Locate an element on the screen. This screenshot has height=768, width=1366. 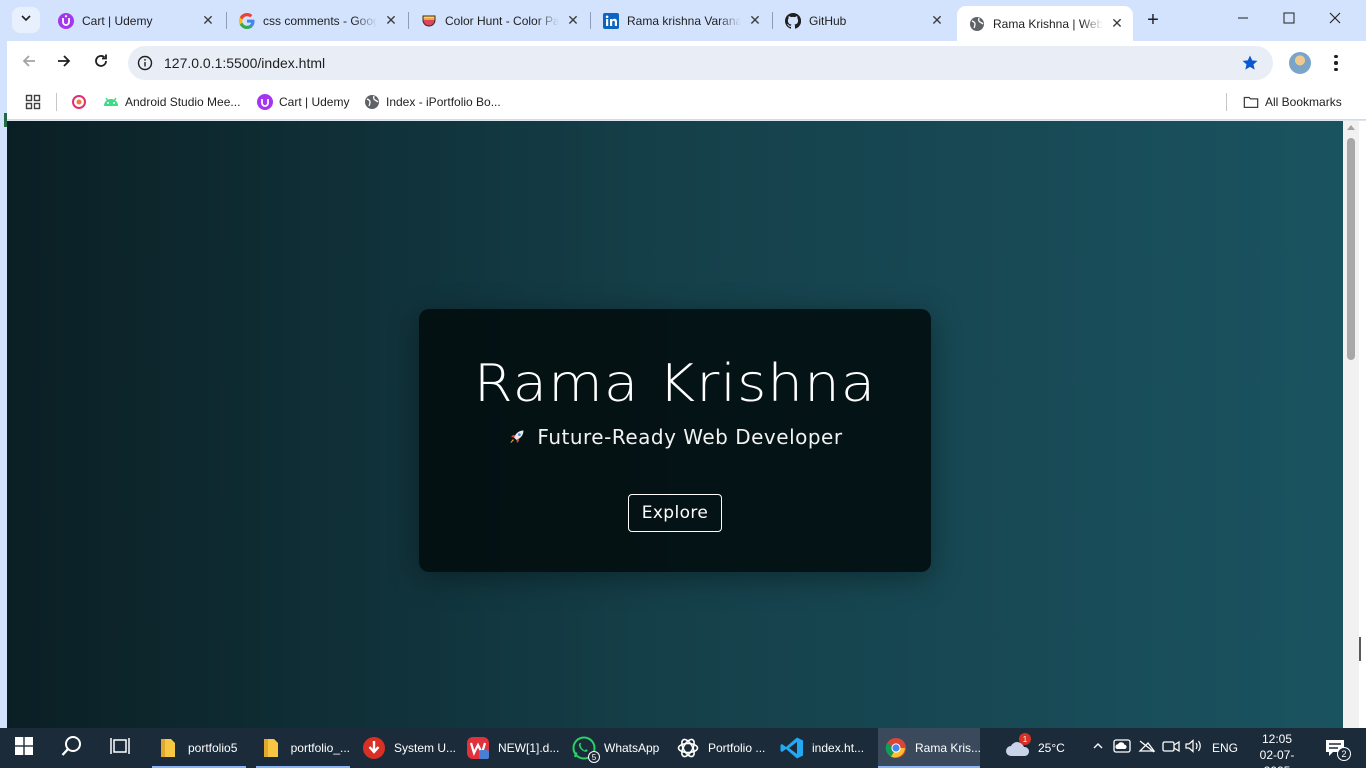
clock-time: 12:05 is located at coordinates (1277, 739).